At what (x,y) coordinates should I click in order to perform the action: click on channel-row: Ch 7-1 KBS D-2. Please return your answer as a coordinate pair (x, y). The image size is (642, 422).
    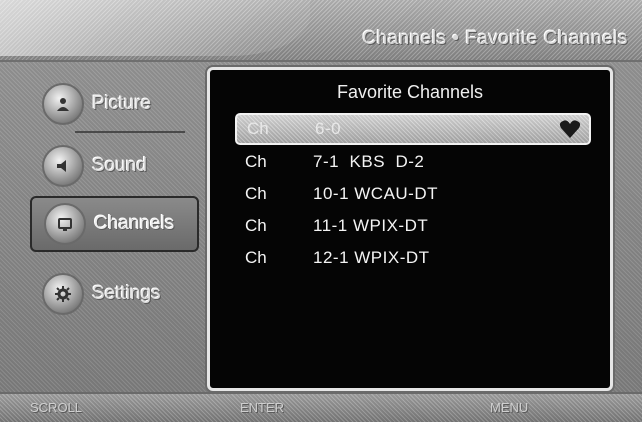
    Looking at the image, I should click on (411, 162).